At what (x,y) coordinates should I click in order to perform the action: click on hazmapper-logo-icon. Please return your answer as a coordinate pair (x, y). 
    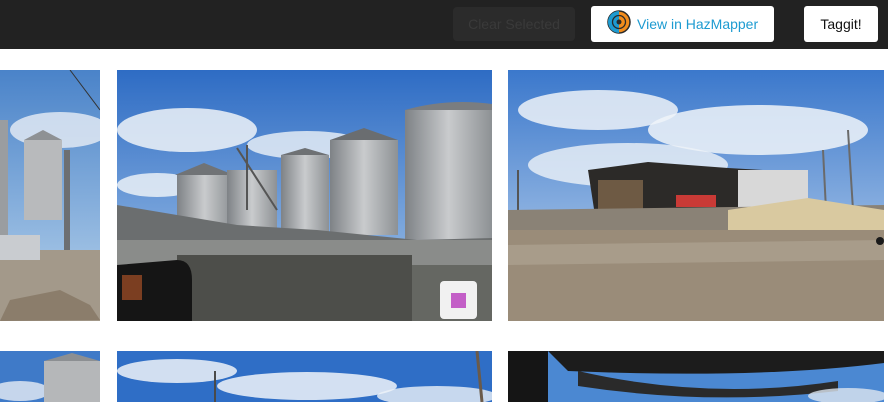
    Looking at the image, I should click on (619, 24).